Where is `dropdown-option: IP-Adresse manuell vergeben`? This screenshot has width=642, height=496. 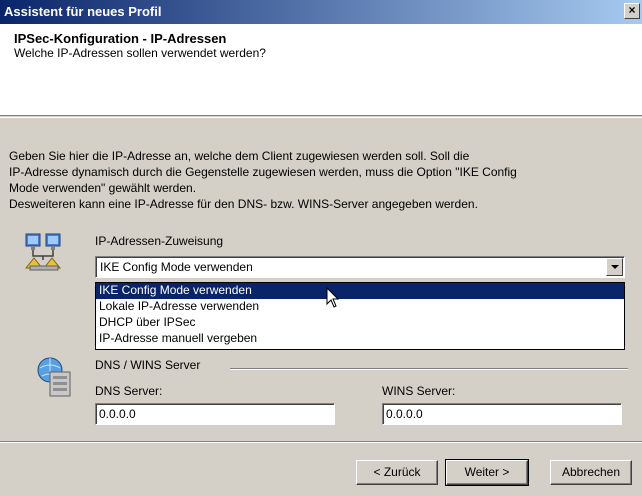 dropdown-option: IP-Adresse manuell vergeben is located at coordinates (360, 339).